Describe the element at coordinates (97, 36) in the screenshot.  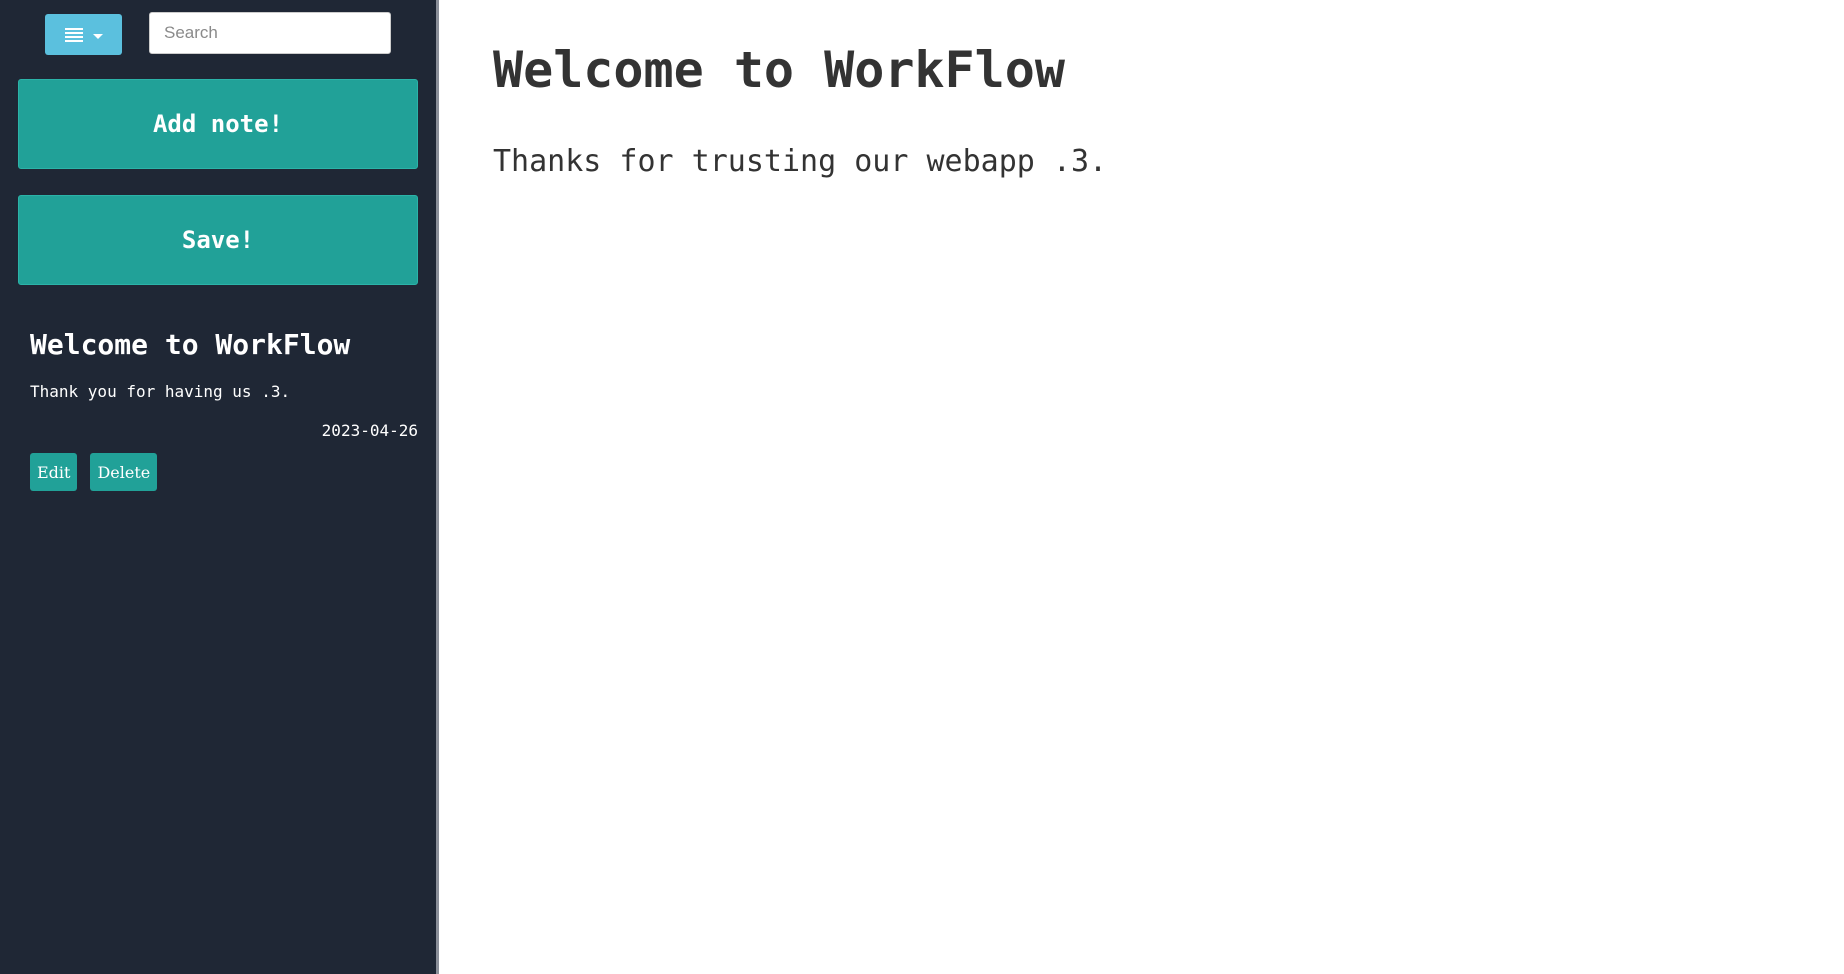
I see `caret-down-icon` at that location.